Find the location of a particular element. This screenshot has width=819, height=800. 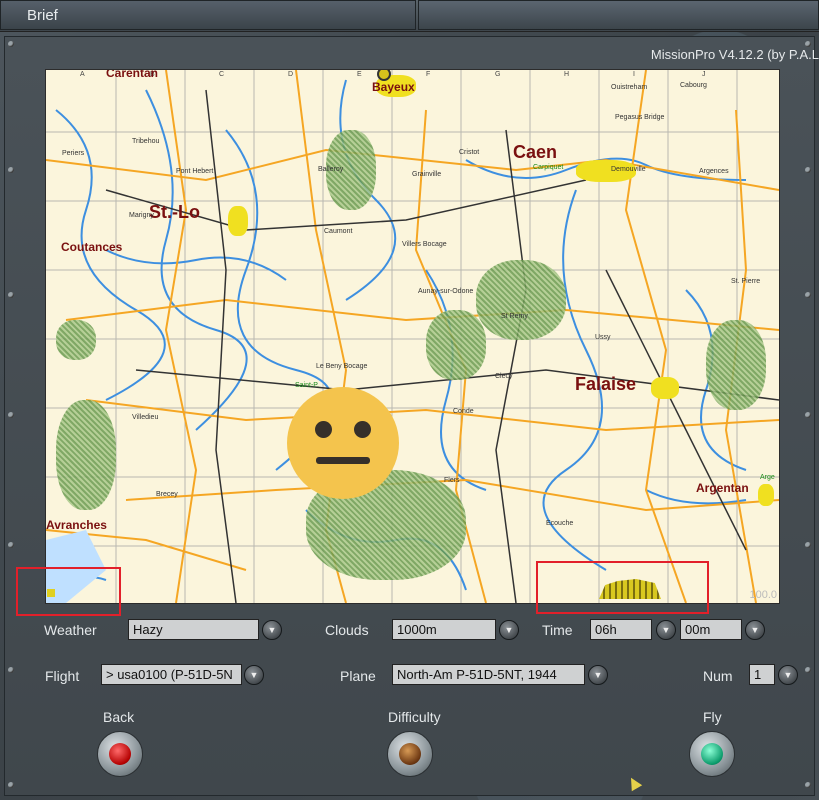

mouth-icon is located at coordinates (343, 460).